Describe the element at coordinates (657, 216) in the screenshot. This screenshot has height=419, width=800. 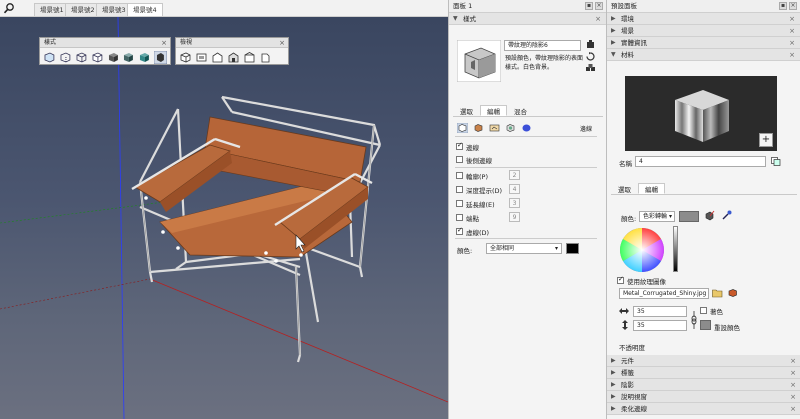
I see `color-mode-select: 色彩轉輪 ▾` at that location.